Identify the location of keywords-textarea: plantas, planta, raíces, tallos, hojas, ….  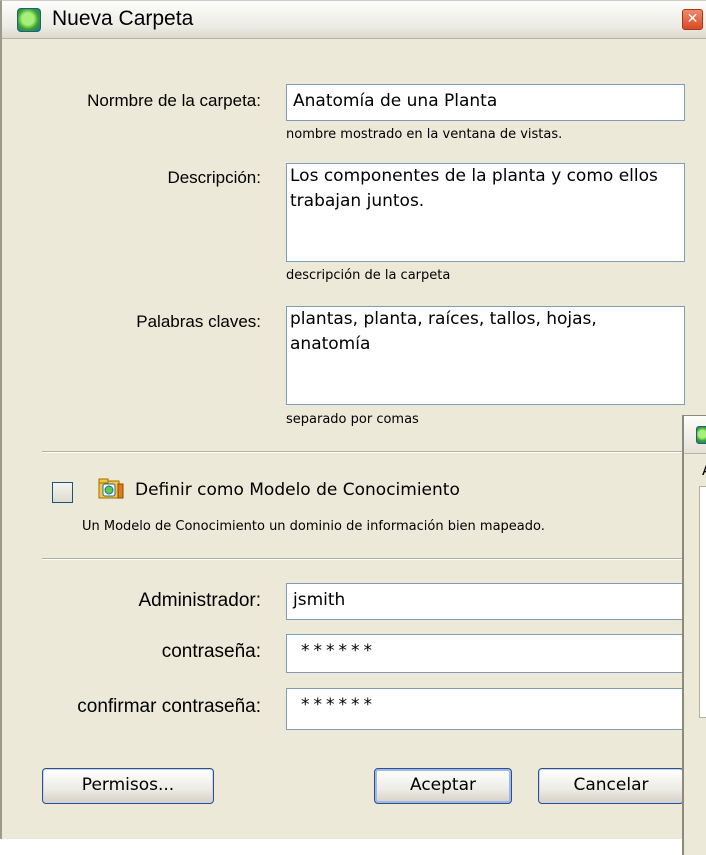
(485, 355).